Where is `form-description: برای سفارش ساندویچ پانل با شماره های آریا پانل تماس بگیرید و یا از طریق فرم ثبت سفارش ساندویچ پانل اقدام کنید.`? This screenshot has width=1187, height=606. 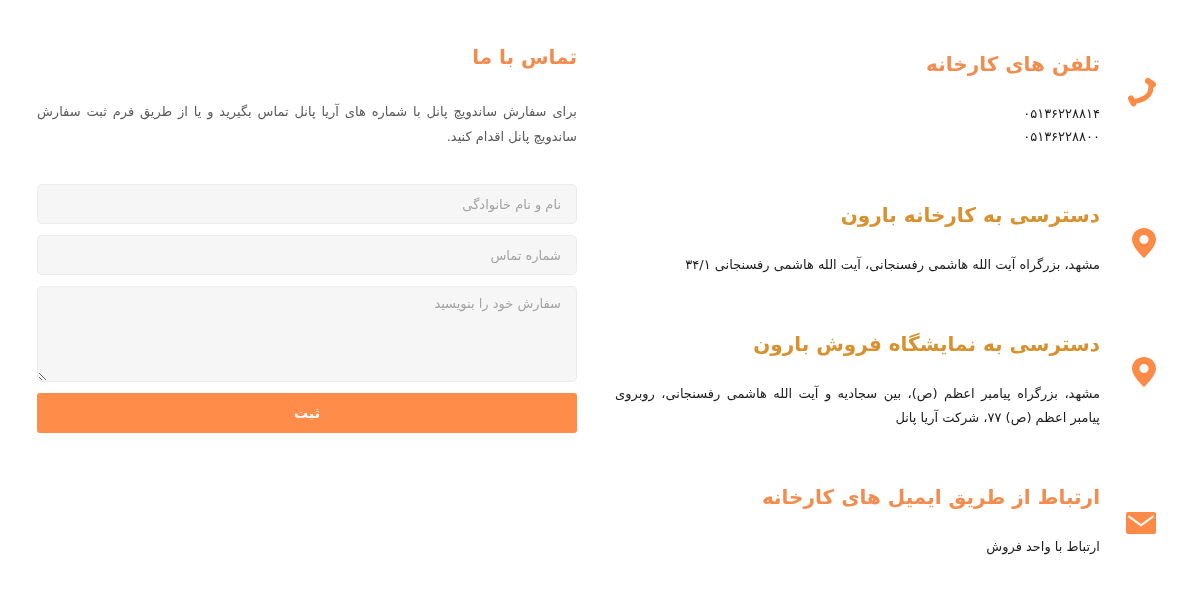
form-description: برای سفارش ساندویچ پانل با شماره های آریا پانل تماس بگیرید و یا از طریق فرم ثبت سفارش ساندویچ پانل اقدام کنید. is located at coordinates (307, 124).